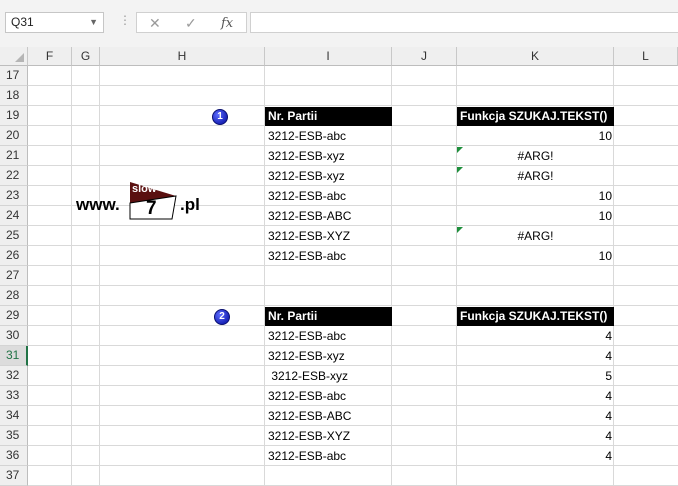 Image resolution: width=678 pixels, height=486 pixels. I want to click on row-header: 32, so click(14, 376).